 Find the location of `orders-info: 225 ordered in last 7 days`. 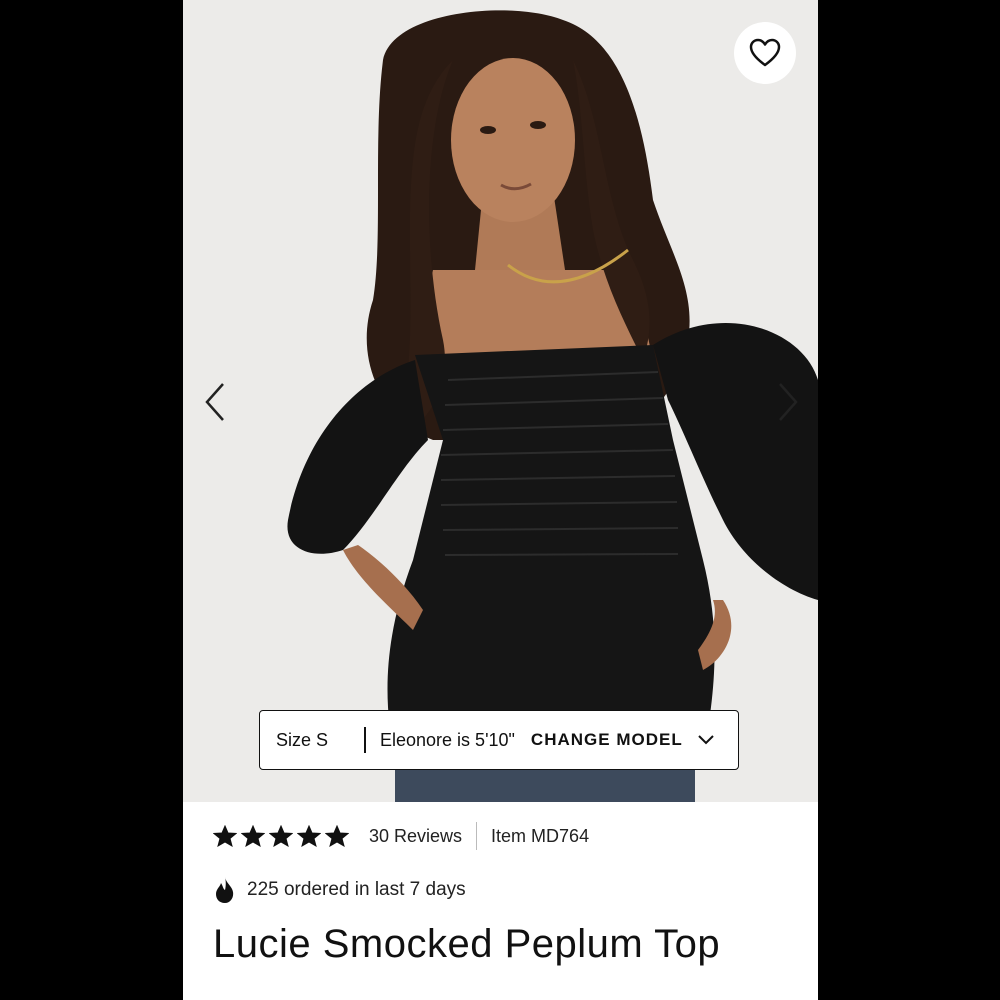

orders-info: 225 ordered in last 7 days is located at coordinates (339, 890).